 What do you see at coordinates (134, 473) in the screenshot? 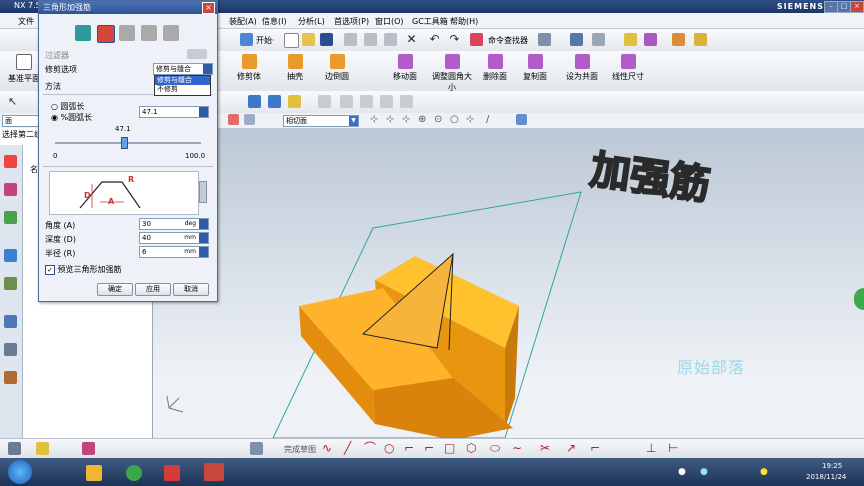
I see `ie-taskbar-icon` at bounding box center [134, 473].